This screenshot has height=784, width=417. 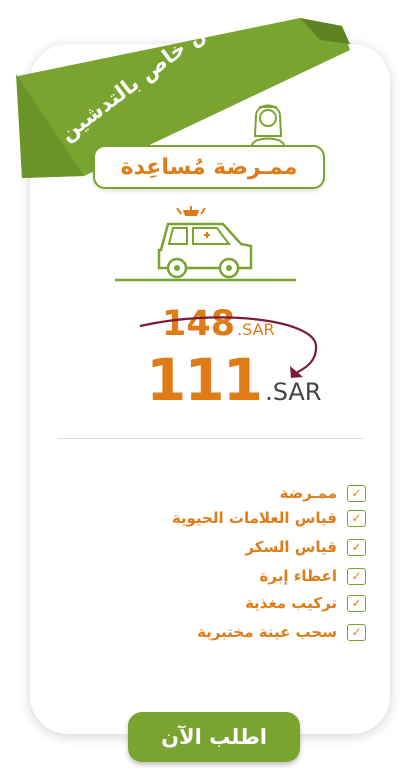 I want to click on feature-label: قياس السكر, so click(x=291, y=547).